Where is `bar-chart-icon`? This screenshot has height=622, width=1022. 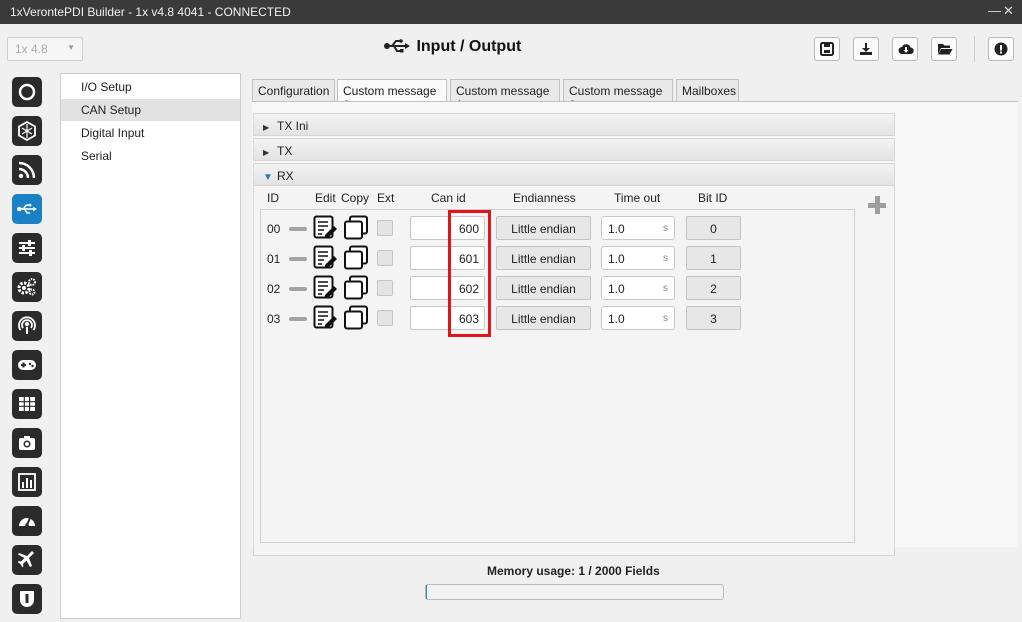
bar-chart-icon is located at coordinates (27, 482).